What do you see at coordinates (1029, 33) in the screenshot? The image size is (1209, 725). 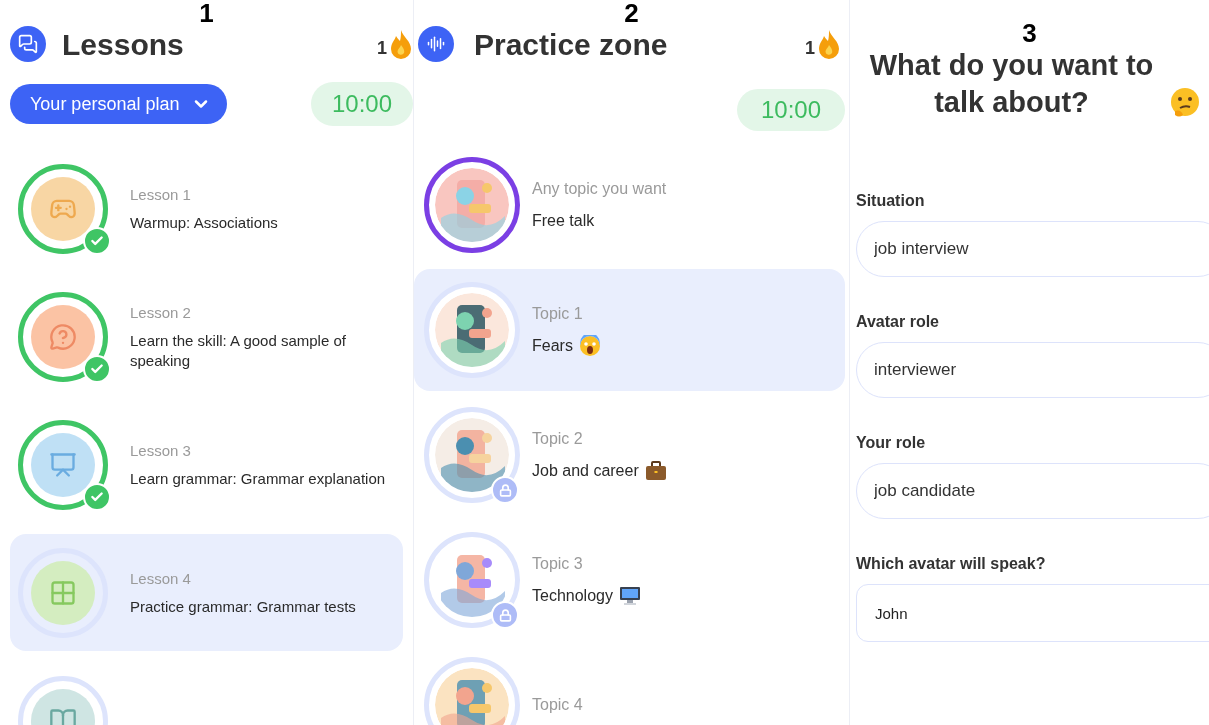 I see `panel-number: 3` at bounding box center [1029, 33].